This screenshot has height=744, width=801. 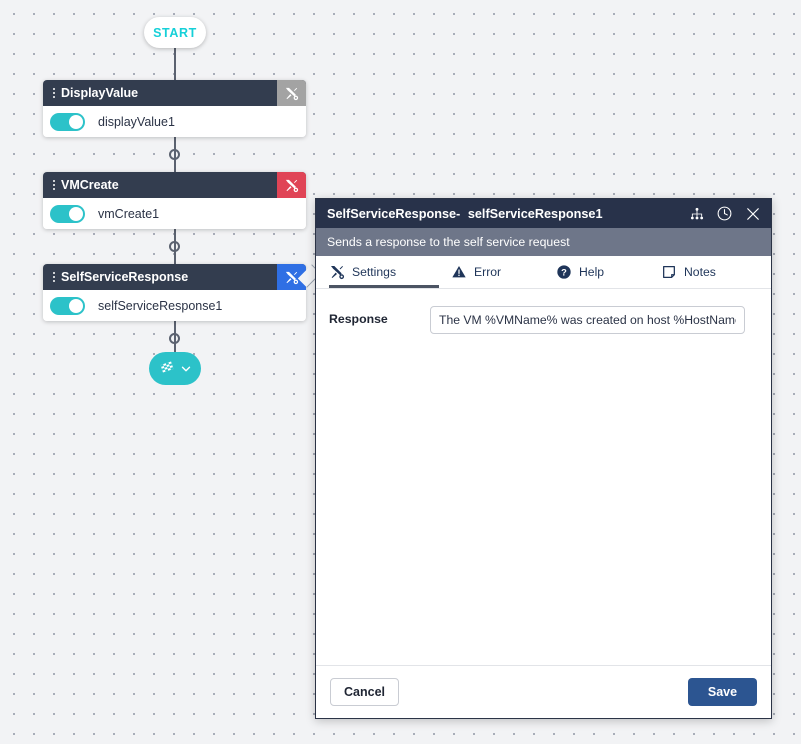 What do you see at coordinates (608, 272) in the screenshot?
I see `tab-help: ? Help` at bounding box center [608, 272].